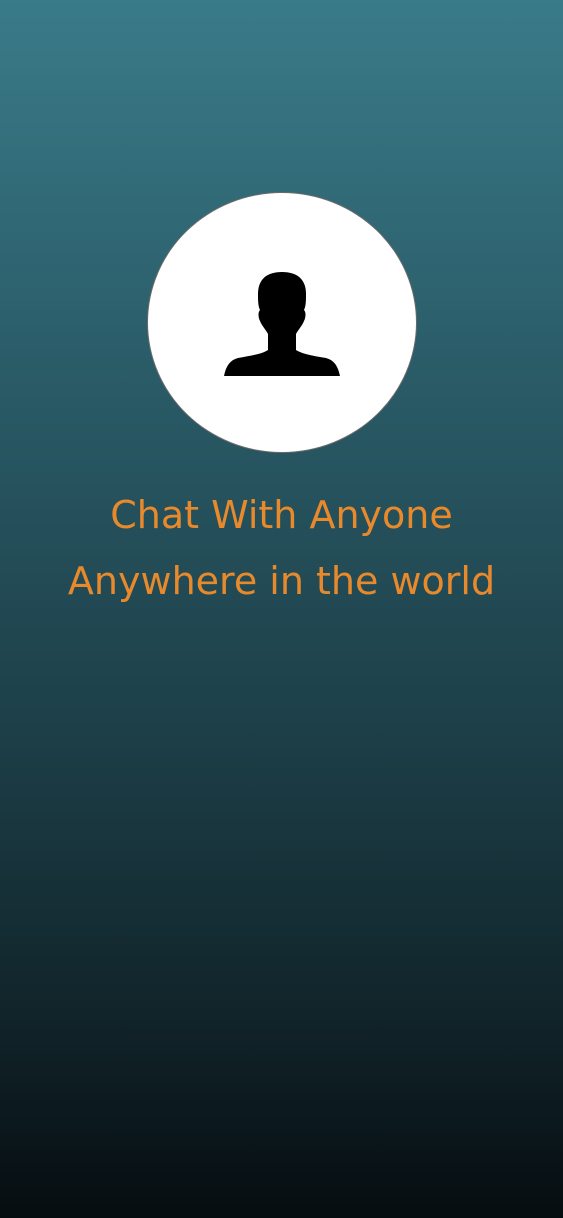  Describe the element at coordinates (281, 515) in the screenshot. I see `tagline-line-1: Chat With Anyone` at that location.